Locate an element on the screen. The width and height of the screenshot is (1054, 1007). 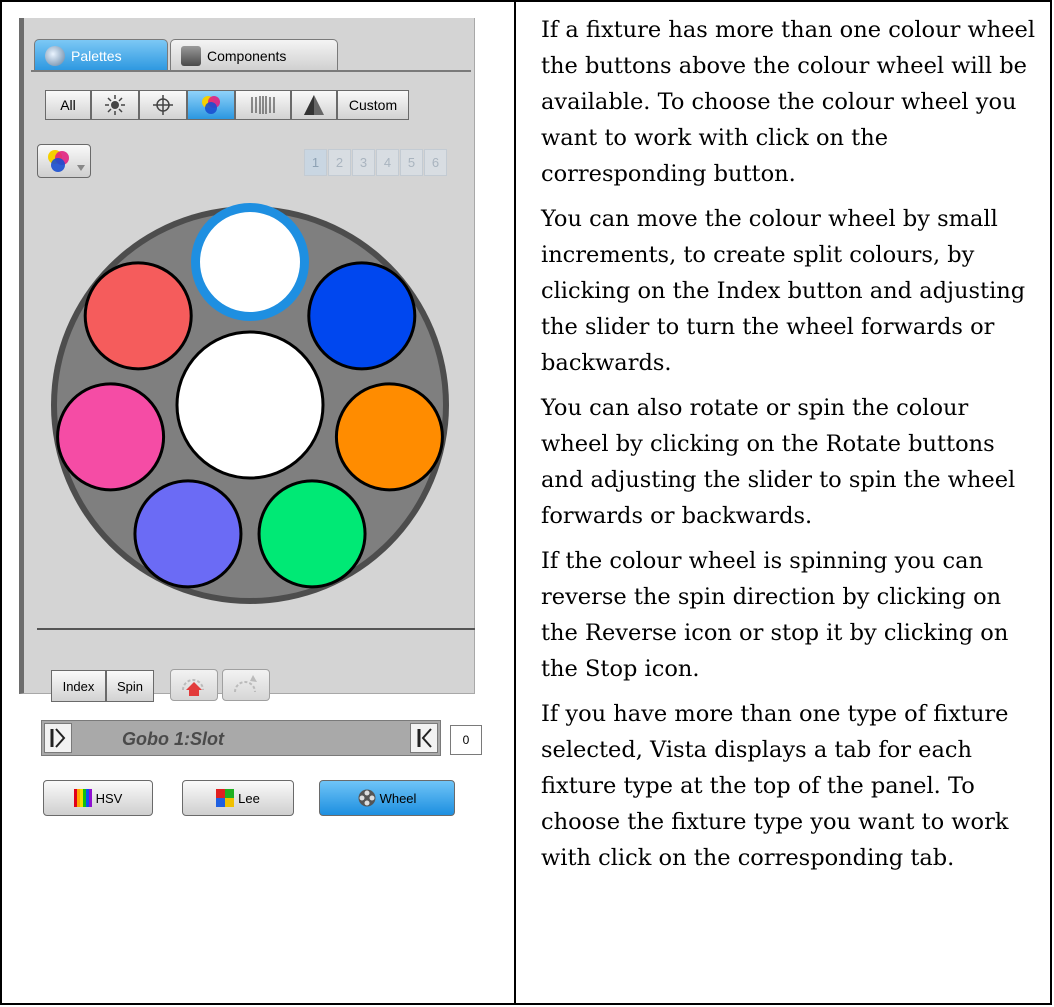
index-label: Index is located at coordinates (78, 686).